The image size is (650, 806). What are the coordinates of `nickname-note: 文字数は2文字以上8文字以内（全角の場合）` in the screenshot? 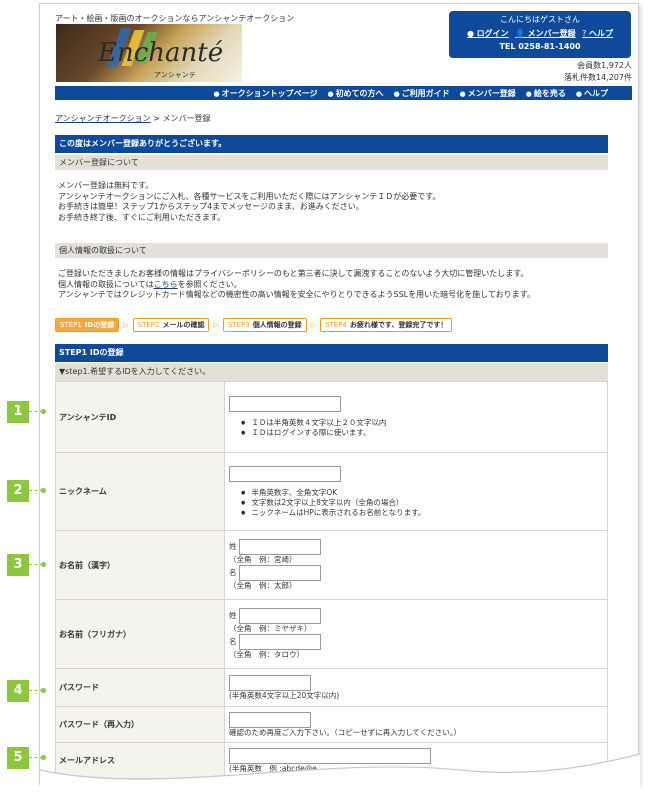 It's located at (422, 503).